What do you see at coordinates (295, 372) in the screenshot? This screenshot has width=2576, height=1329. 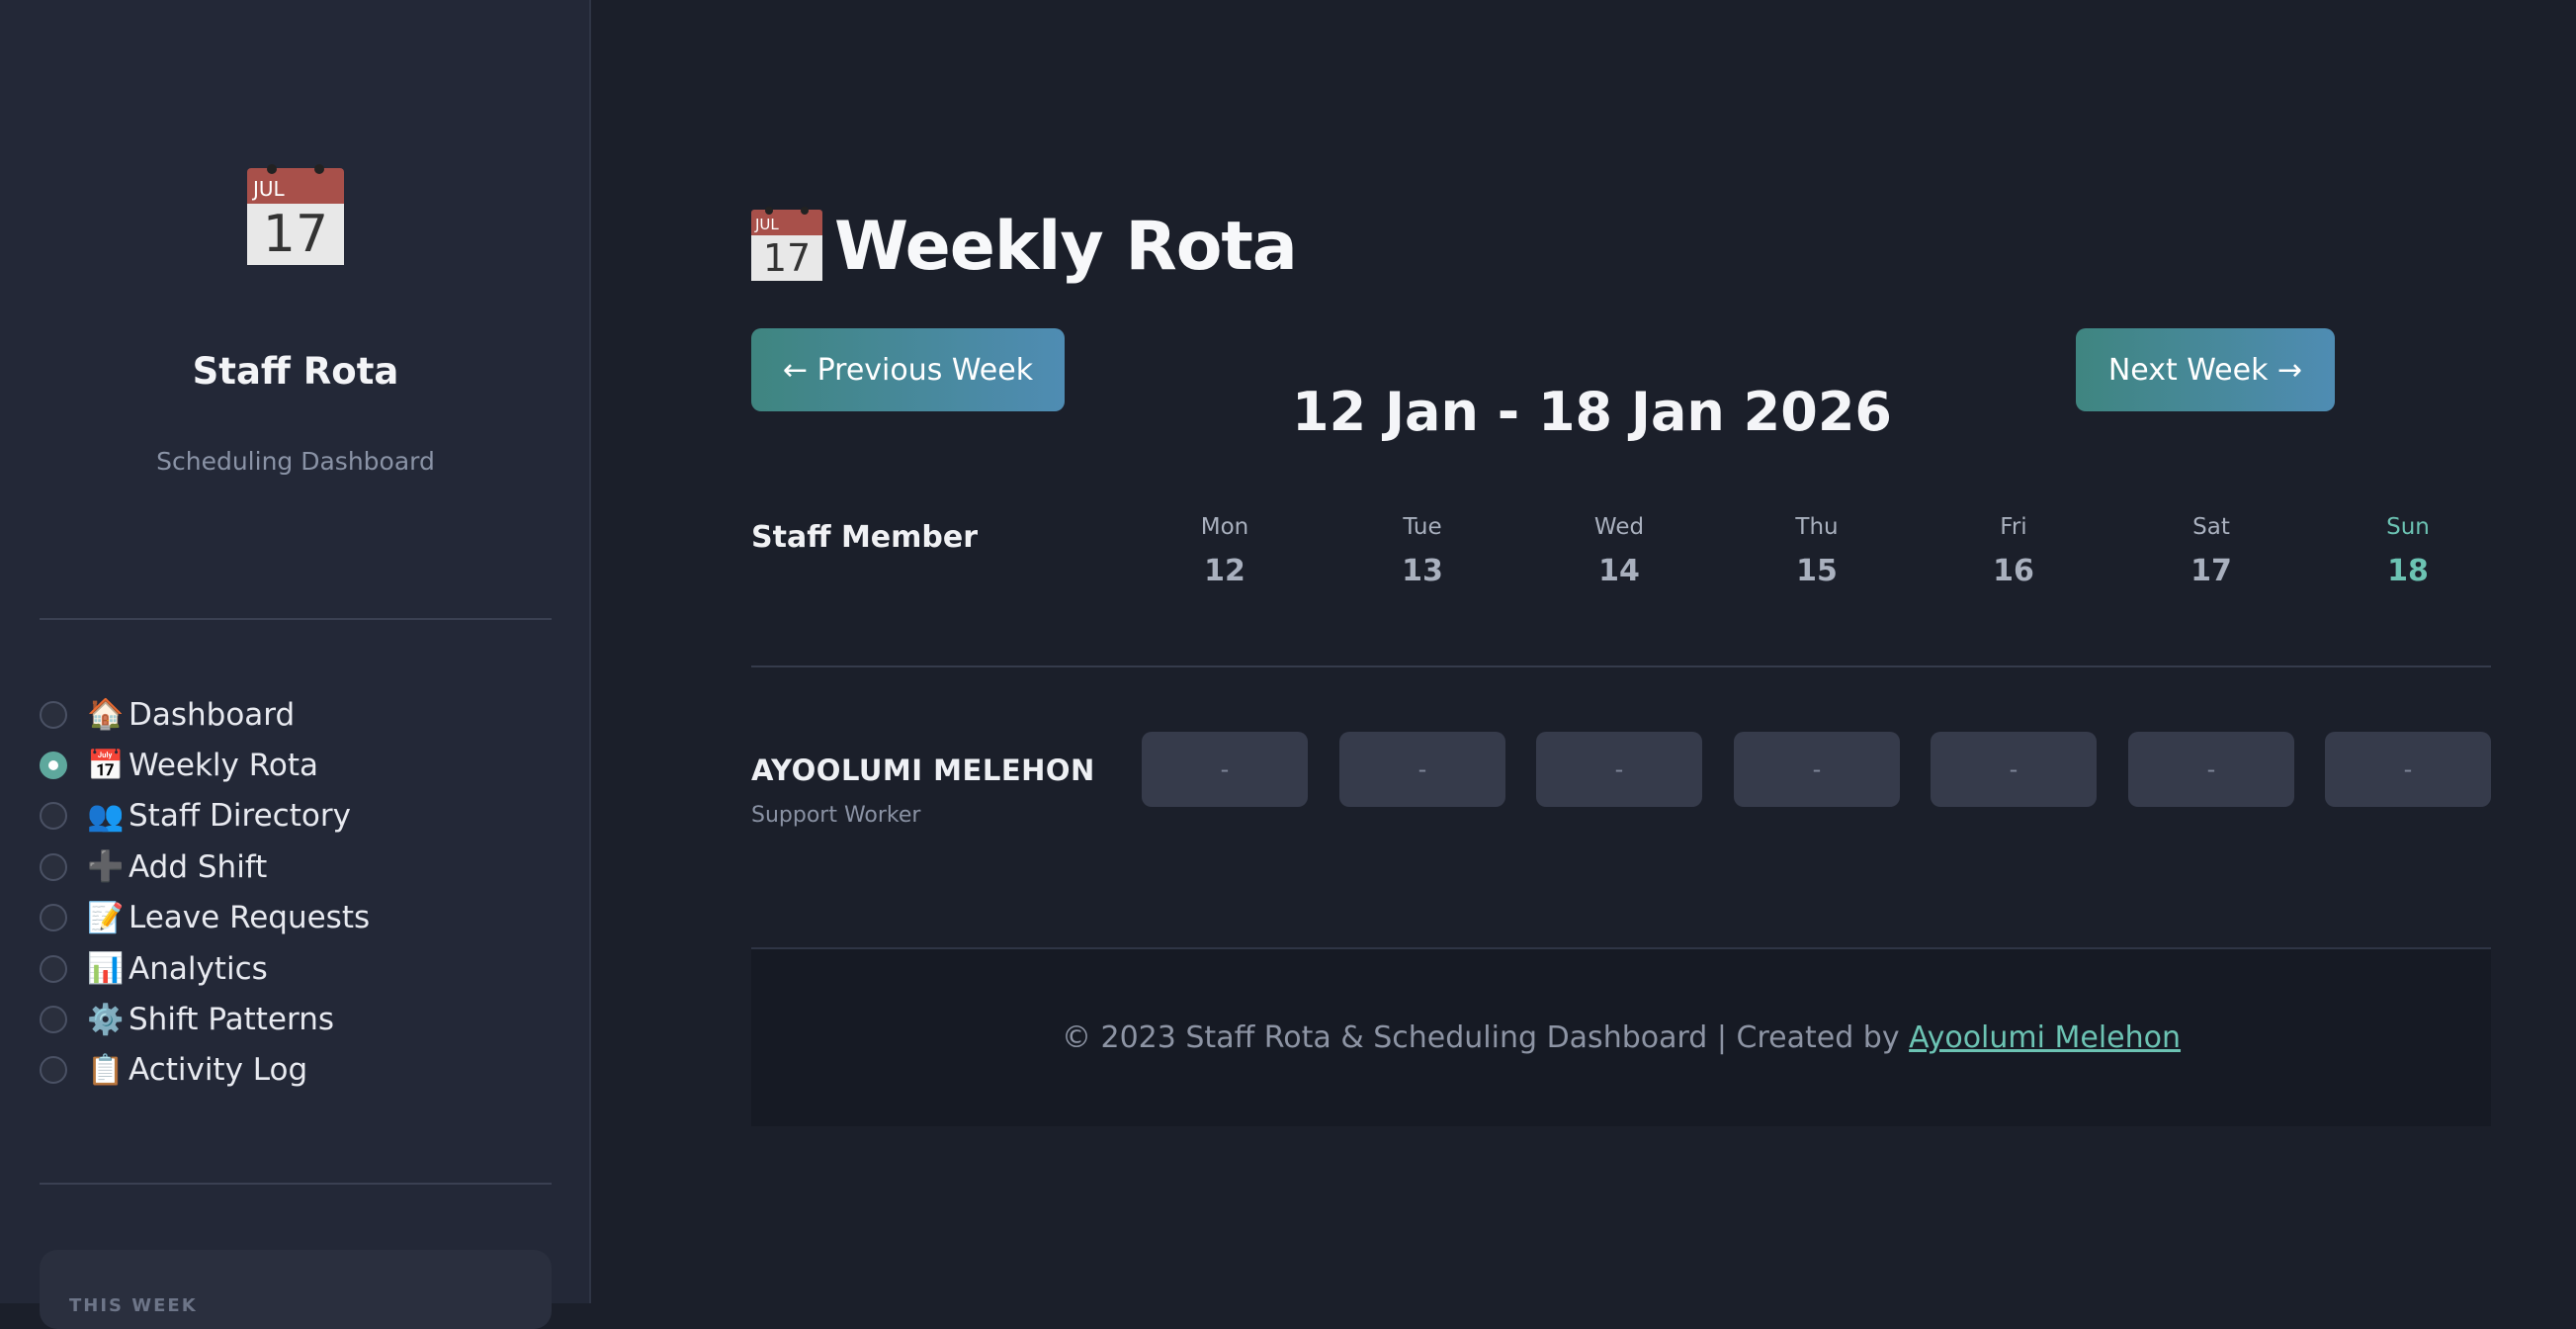 I see `app-title: Staff Rota` at bounding box center [295, 372].